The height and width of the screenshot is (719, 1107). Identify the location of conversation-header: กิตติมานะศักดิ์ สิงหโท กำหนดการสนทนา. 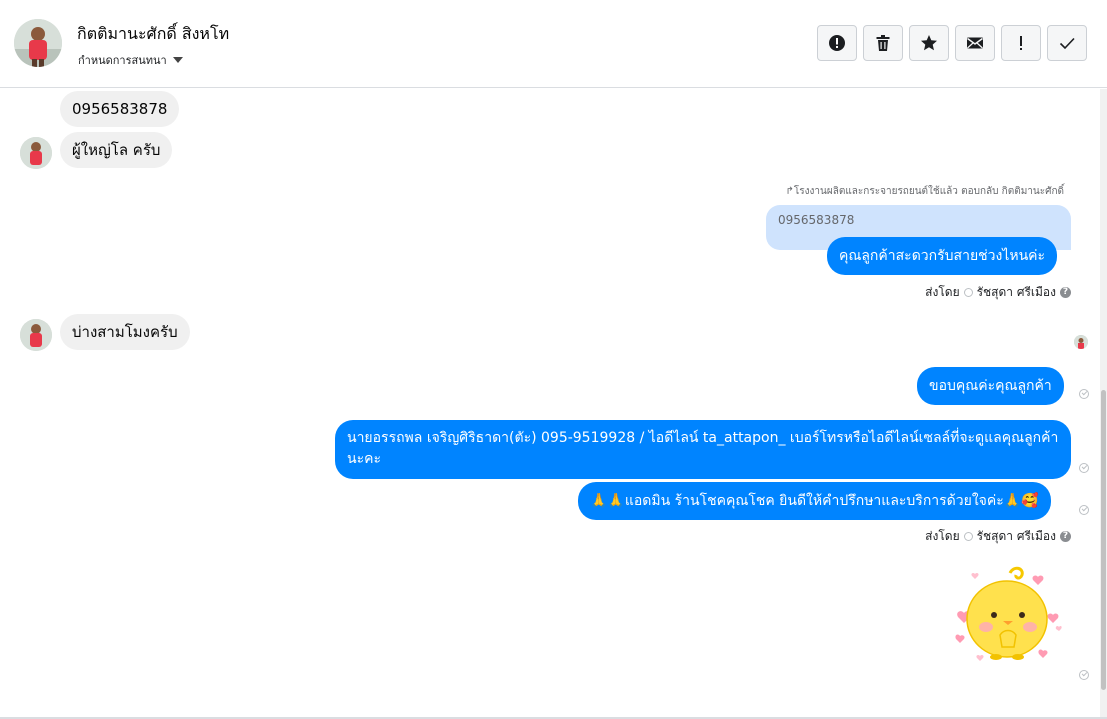
(553, 44).